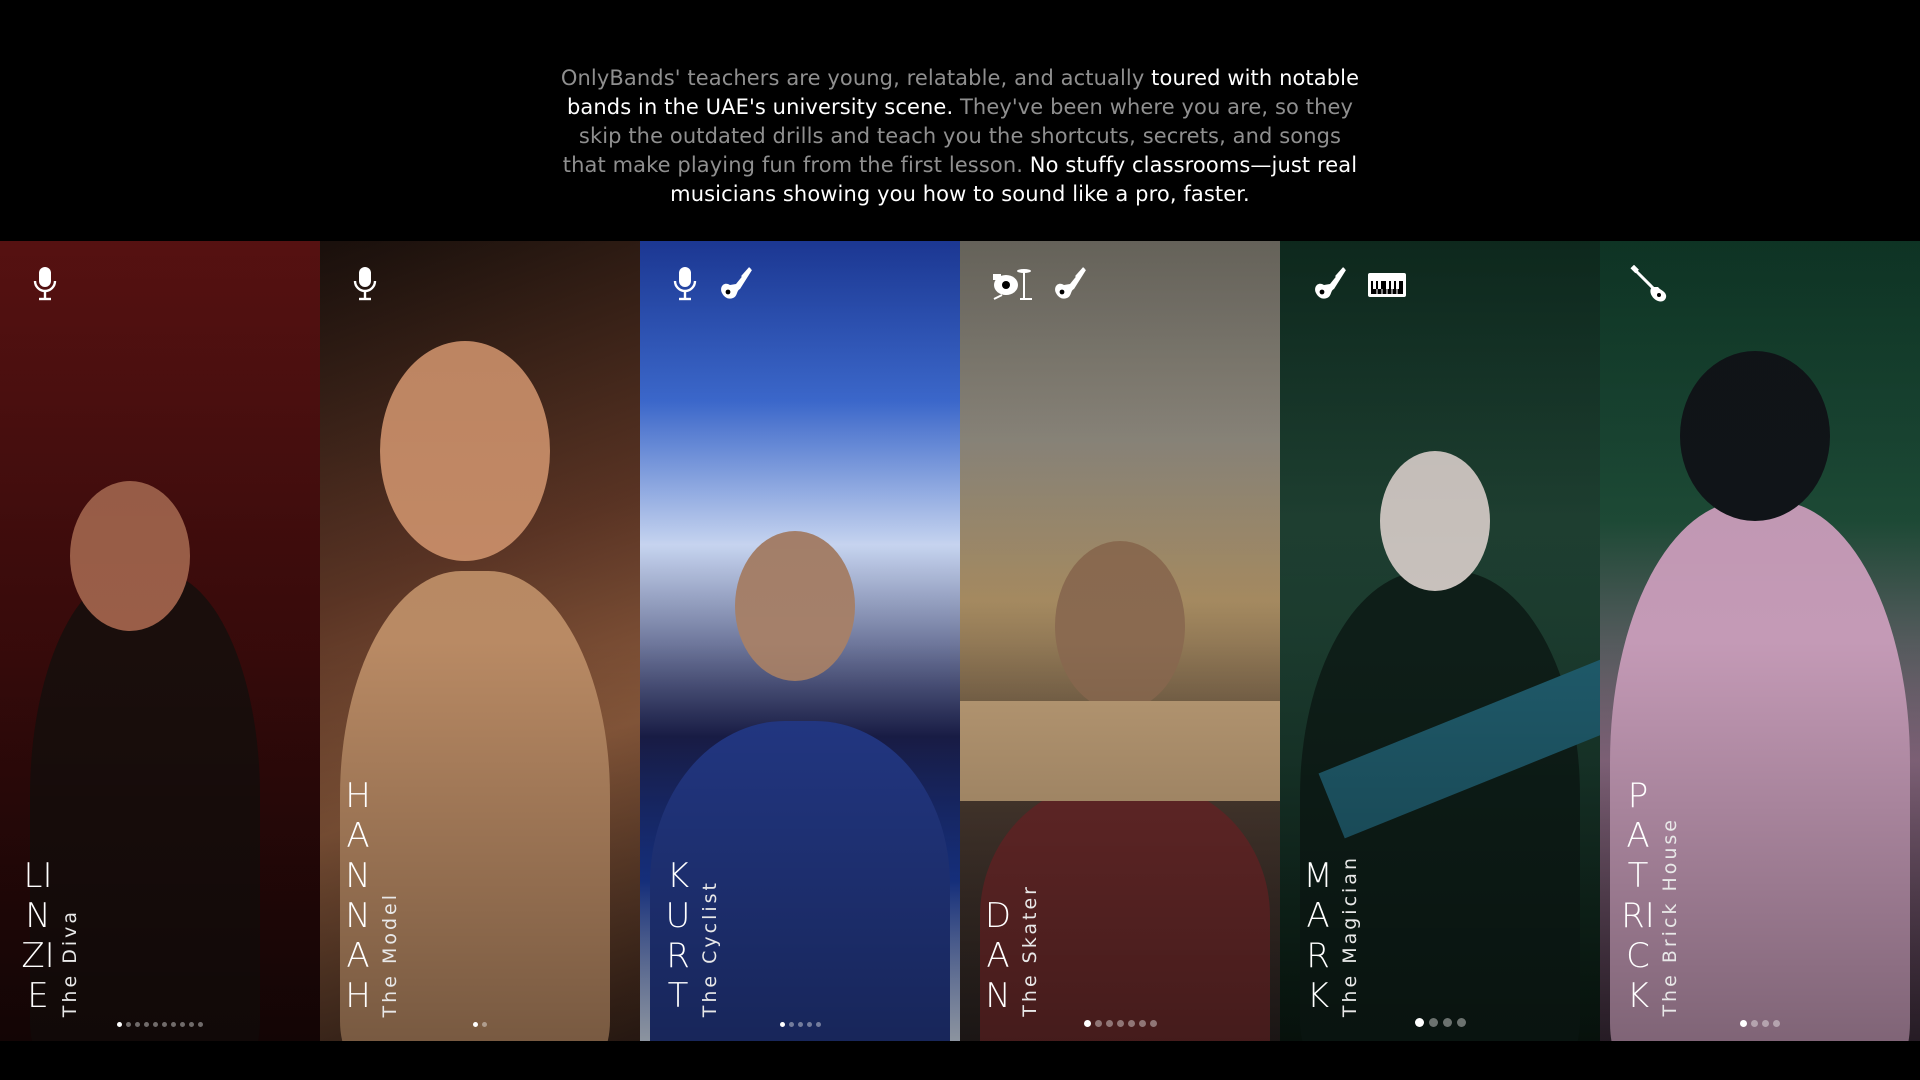 Image resolution: width=1920 pixels, height=1080 pixels. I want to click on teacher-card-mark: MARK The Magician, so click(1440, 641).